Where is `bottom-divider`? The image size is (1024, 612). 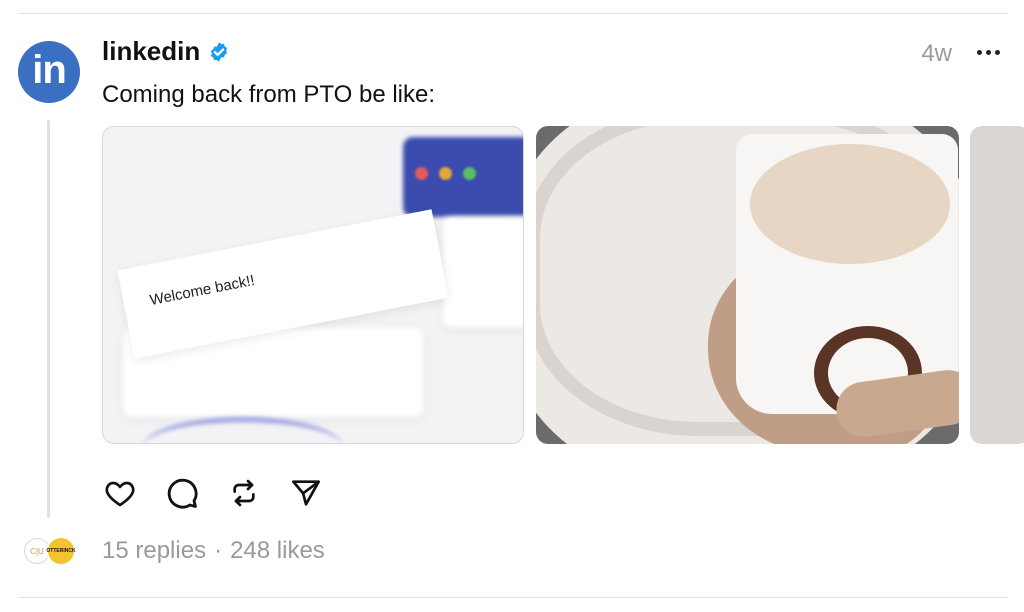 bottom-divider is located at coordinates (513, 597).